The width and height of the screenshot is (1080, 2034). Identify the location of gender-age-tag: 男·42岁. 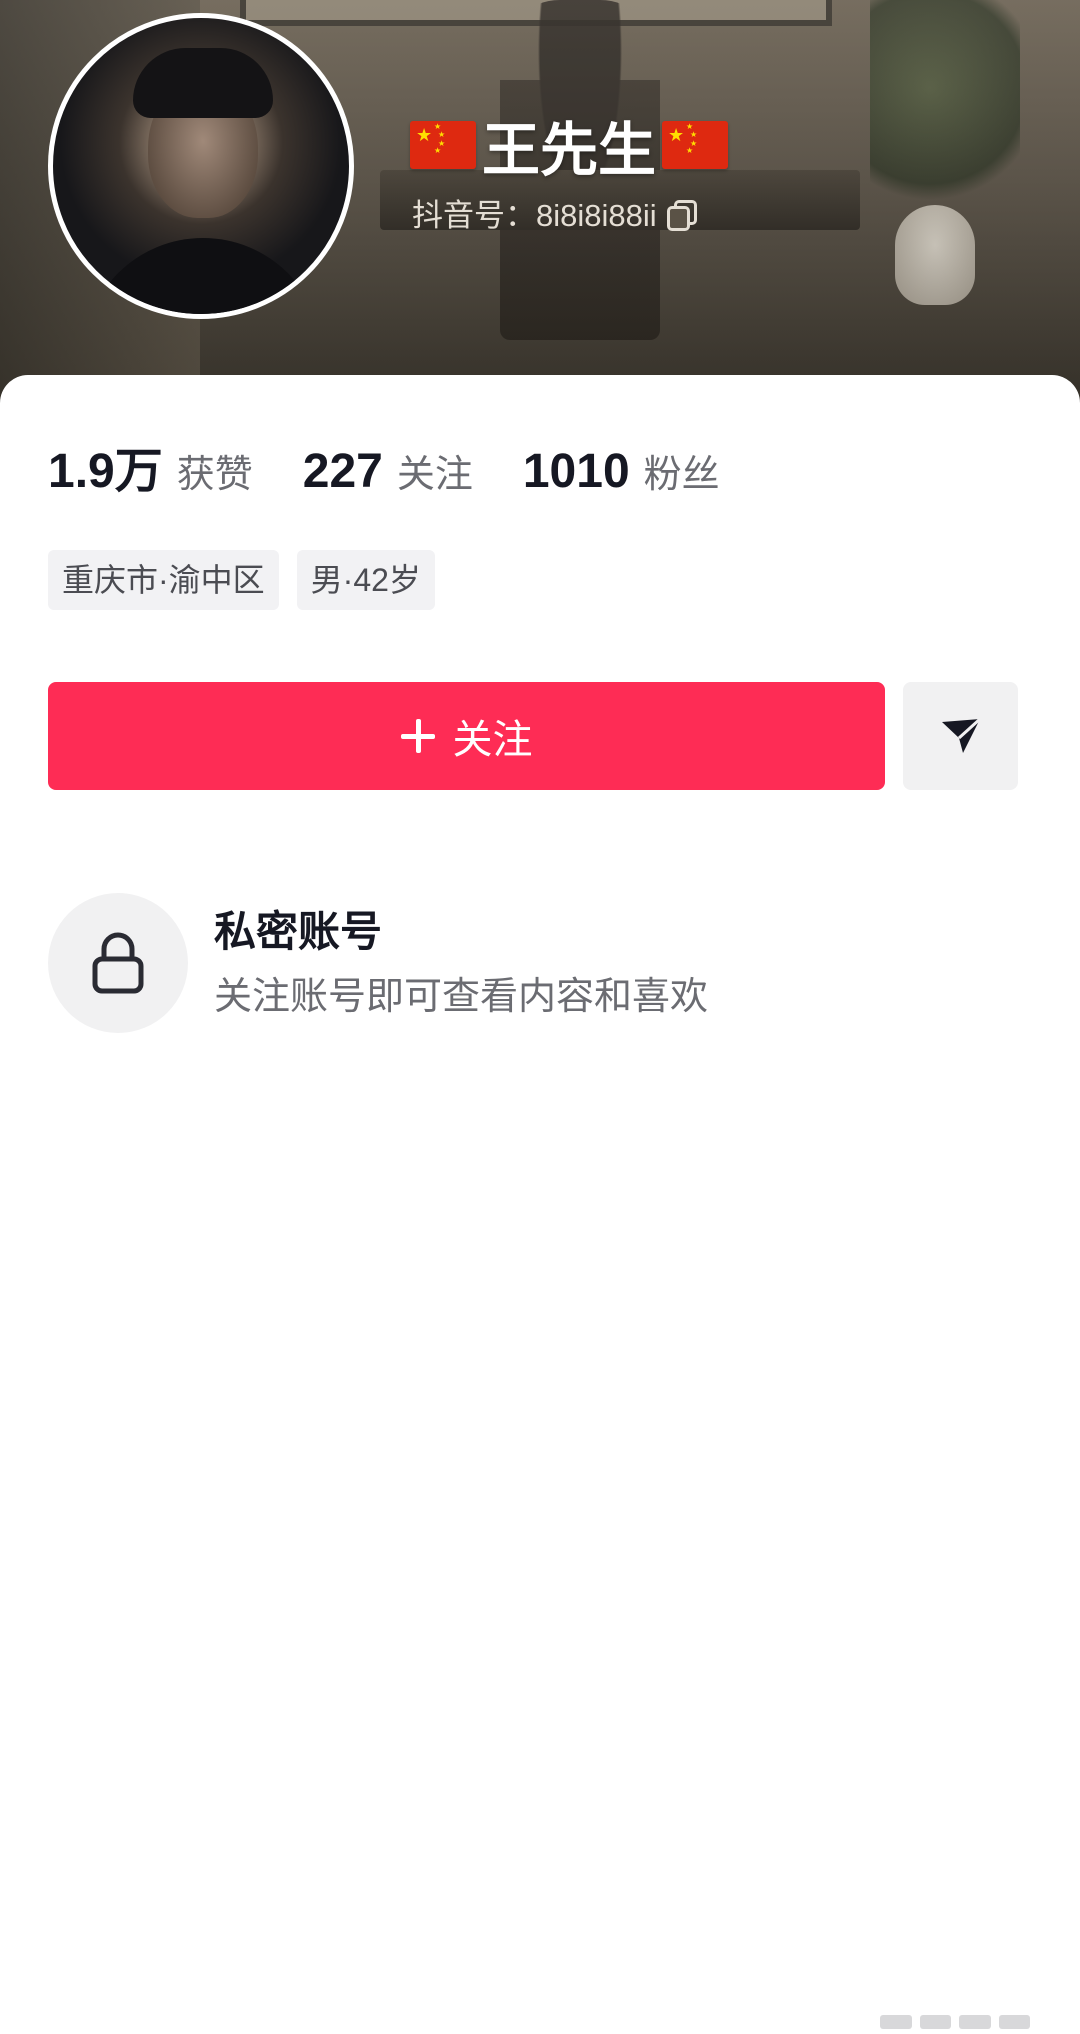
(365, 580).